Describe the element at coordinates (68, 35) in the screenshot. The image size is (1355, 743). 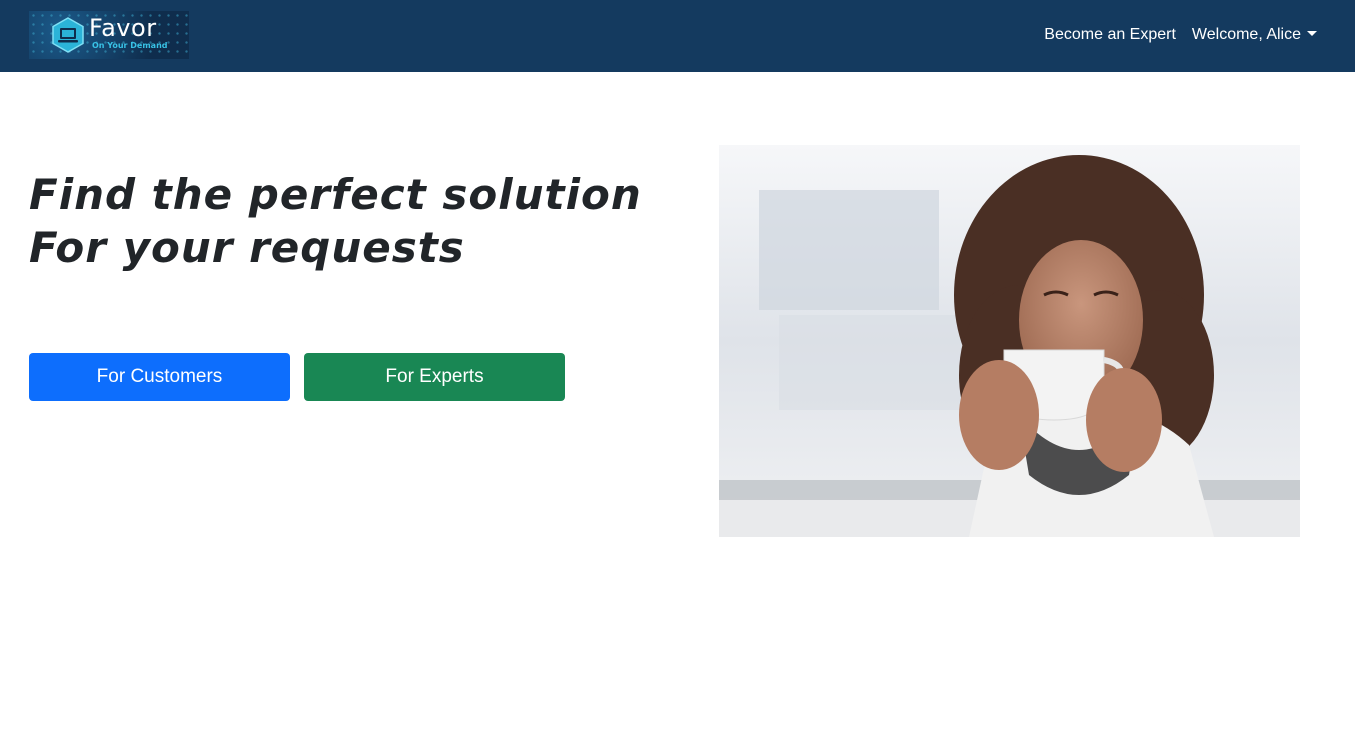
I see `laptop-hexagon-icon` at that location.